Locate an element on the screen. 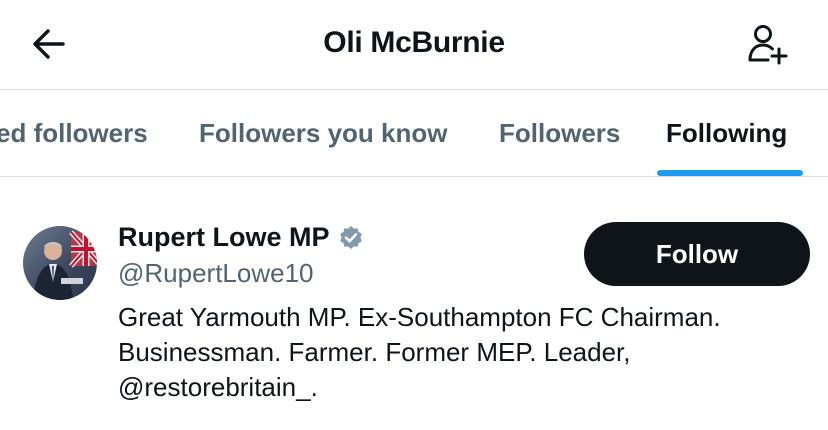 Image resolution: width=828 pixels, height=430 pixels. user-display-name: Rupert Lowe MP is located at coordinates (224, 237).